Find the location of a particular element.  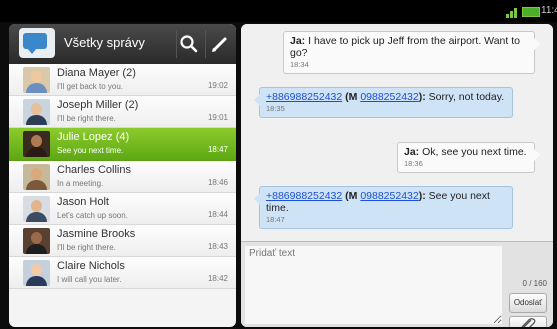

message-input is located at coordinates (373, 285).